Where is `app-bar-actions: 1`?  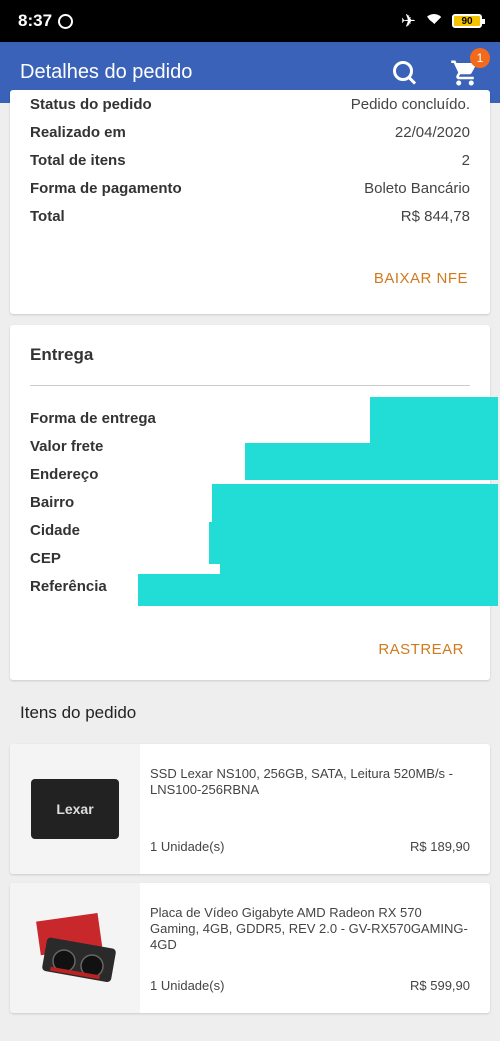 app-bar-actions: 1 is located at coordinates (441, 67).